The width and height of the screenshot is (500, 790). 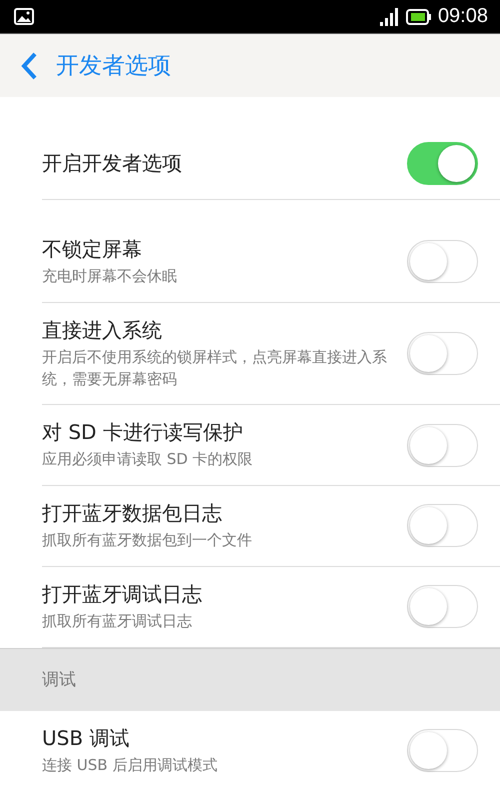 I want to click on setting-title: 对 SD 卡进行读写保护, so click(x=143, y=432).